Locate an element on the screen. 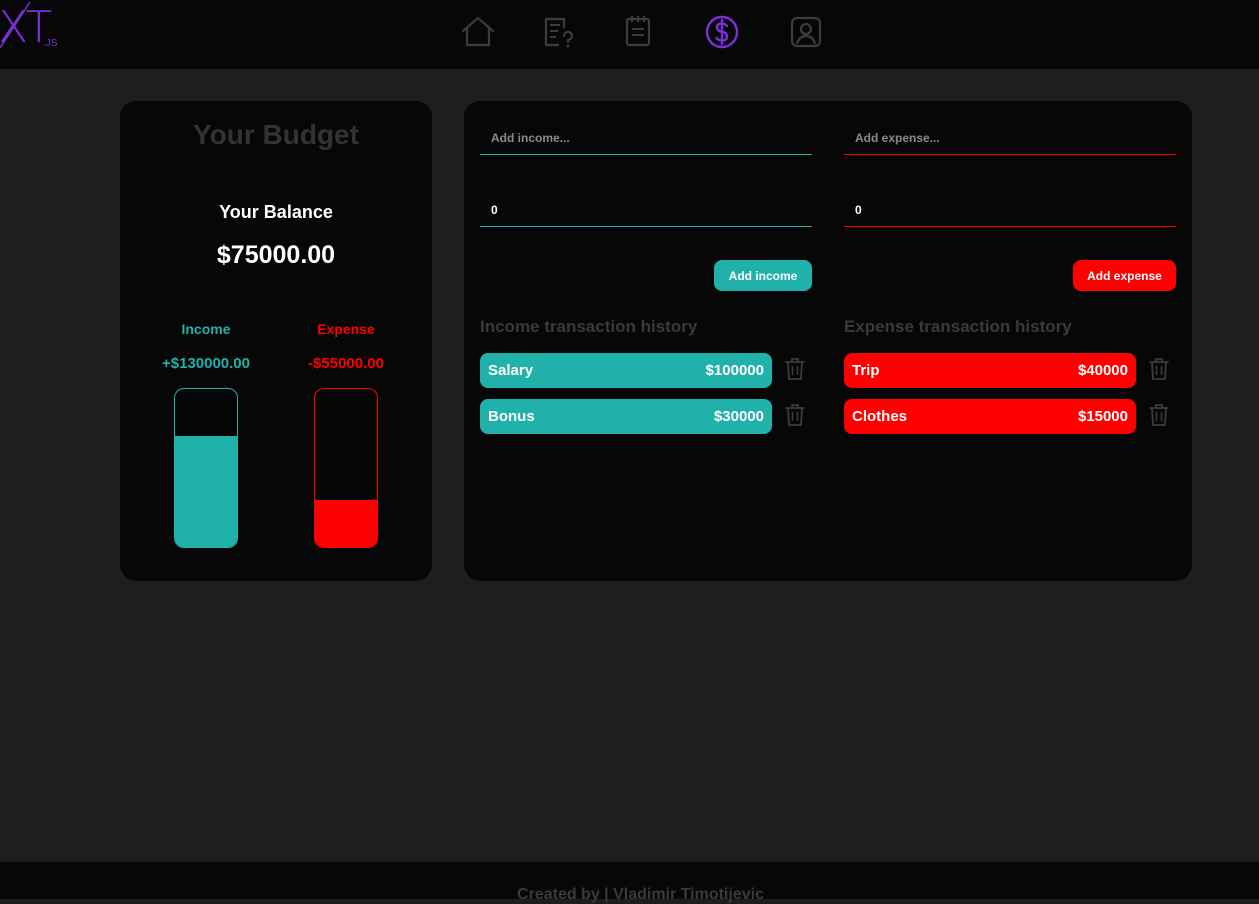  notepad-icon is located at coordinates (638, 32).